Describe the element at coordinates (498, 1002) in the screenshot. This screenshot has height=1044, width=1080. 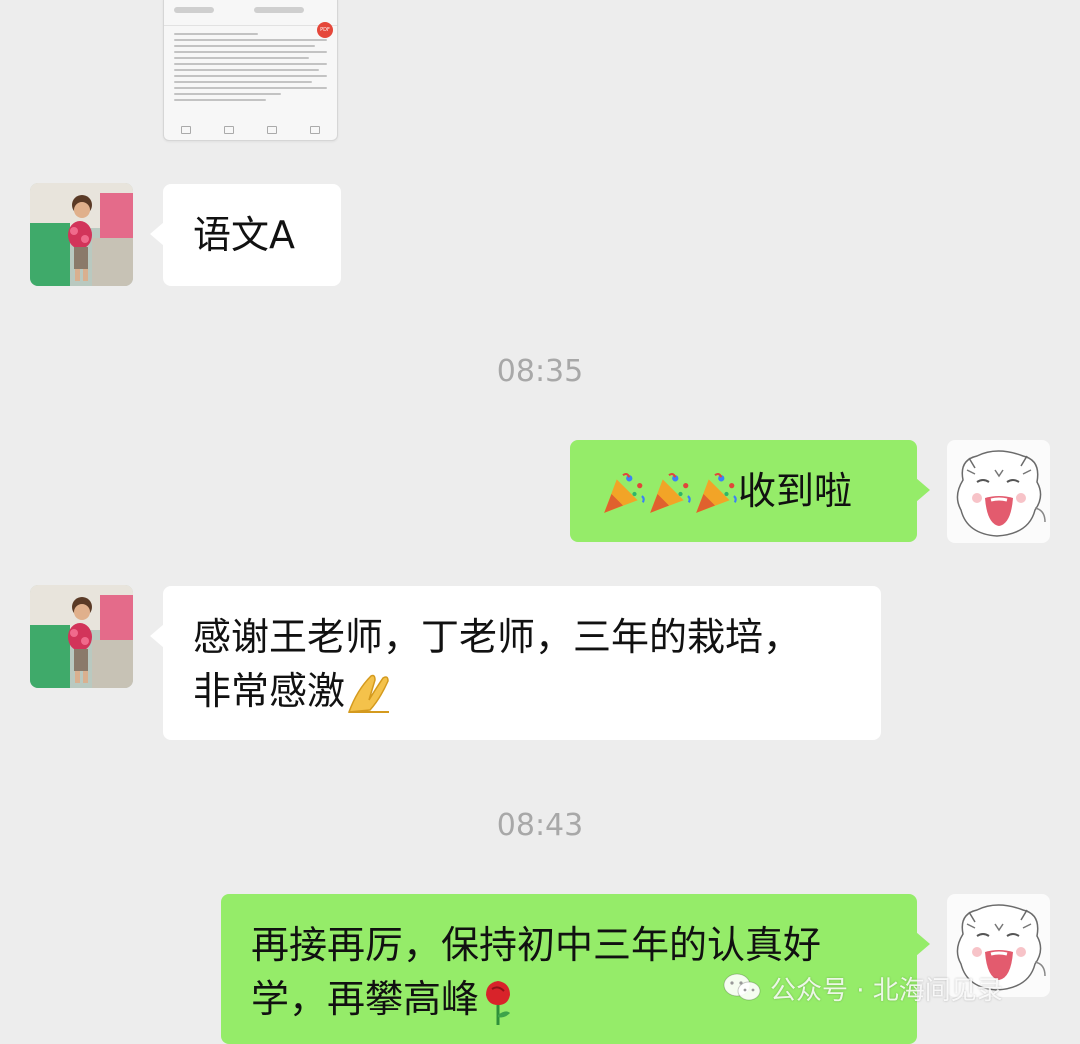
I see `rose-icon` at that location.